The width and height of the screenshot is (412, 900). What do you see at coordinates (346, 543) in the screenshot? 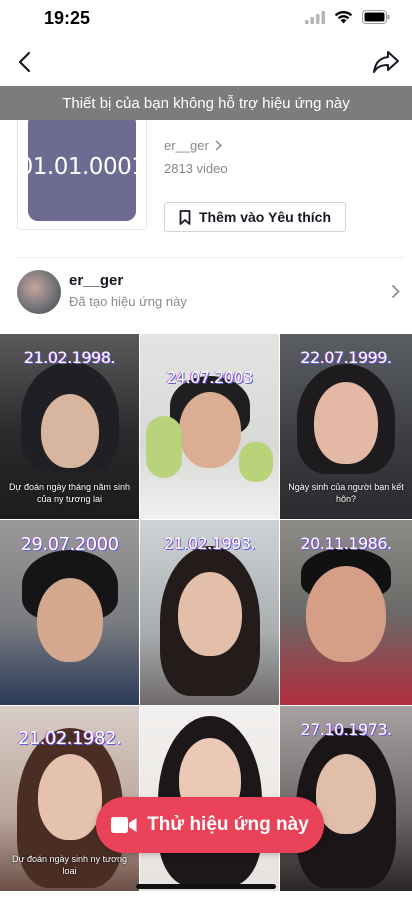
I see `video-date-overlay: 20.11.1986.` at bounding box center [346, 543].